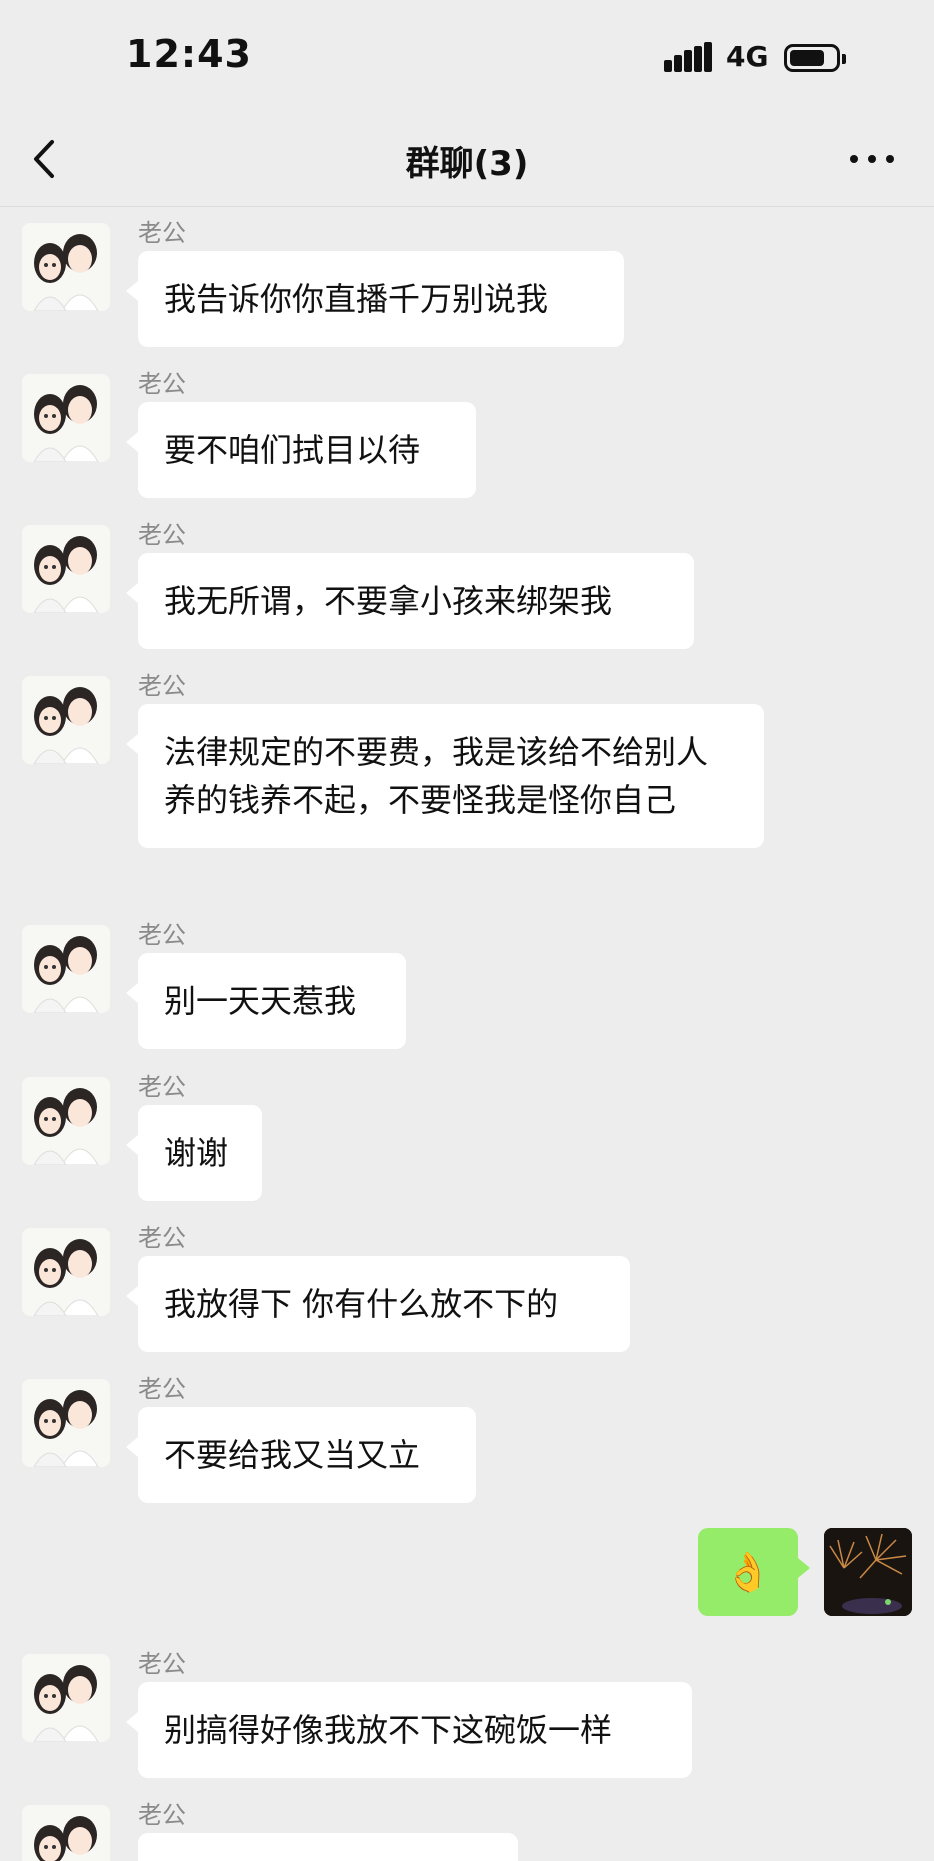 The height and width of the screenshot is (1861, 934). Describe the element at coordinates (467, 56) in the screenshot. I see `status-bar: 12:43 4G` at that location.